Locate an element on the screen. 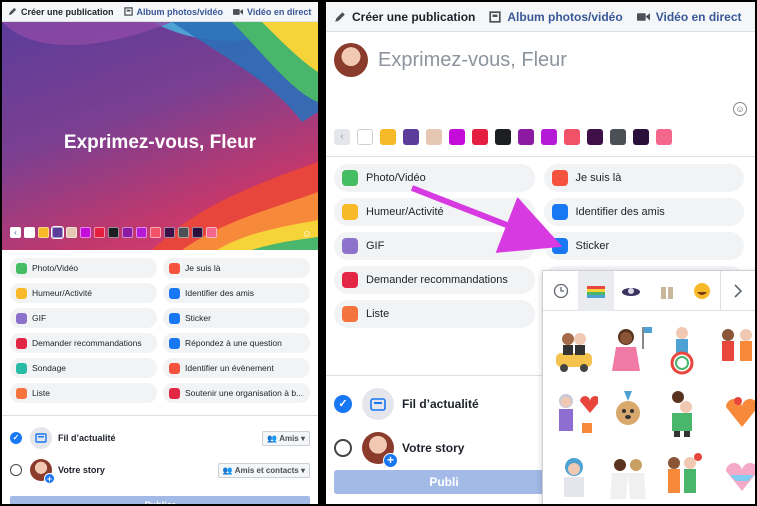 Image resolution: width=757 pixels, height=506 pixels. sticker-grid is located at coordinates (649, 407).